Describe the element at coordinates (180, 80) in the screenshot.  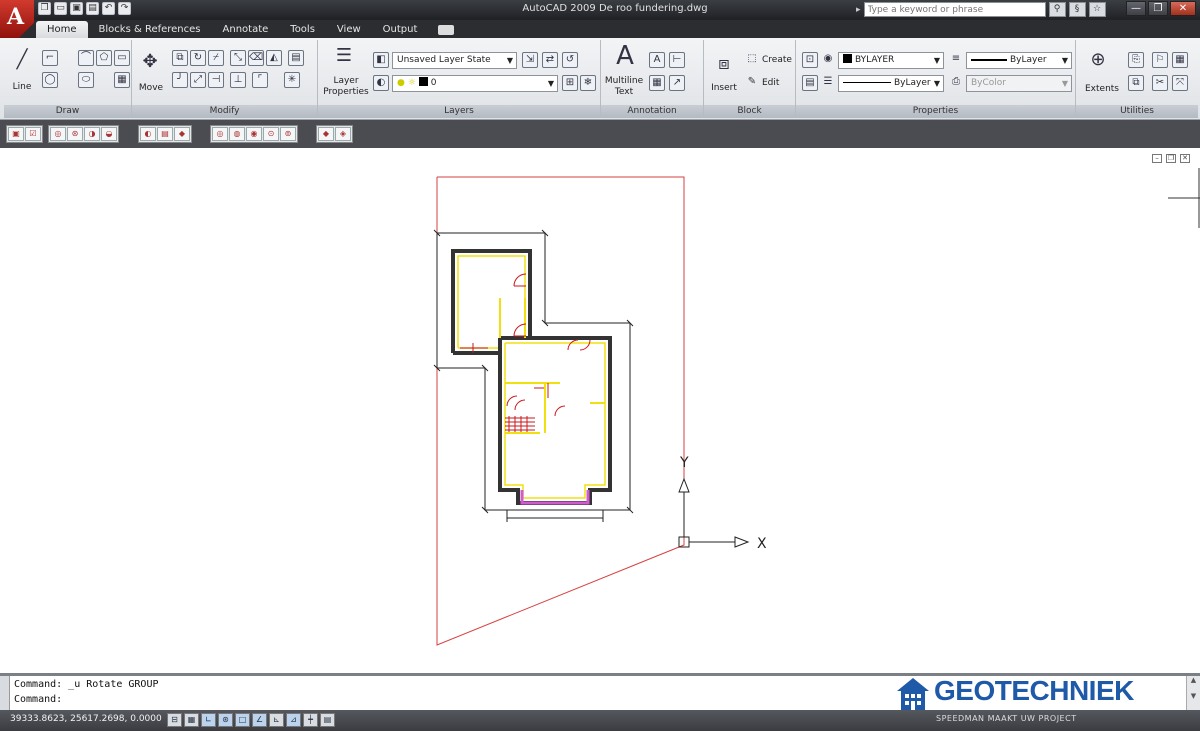
I see `fillet-icon: ╯` at that location.